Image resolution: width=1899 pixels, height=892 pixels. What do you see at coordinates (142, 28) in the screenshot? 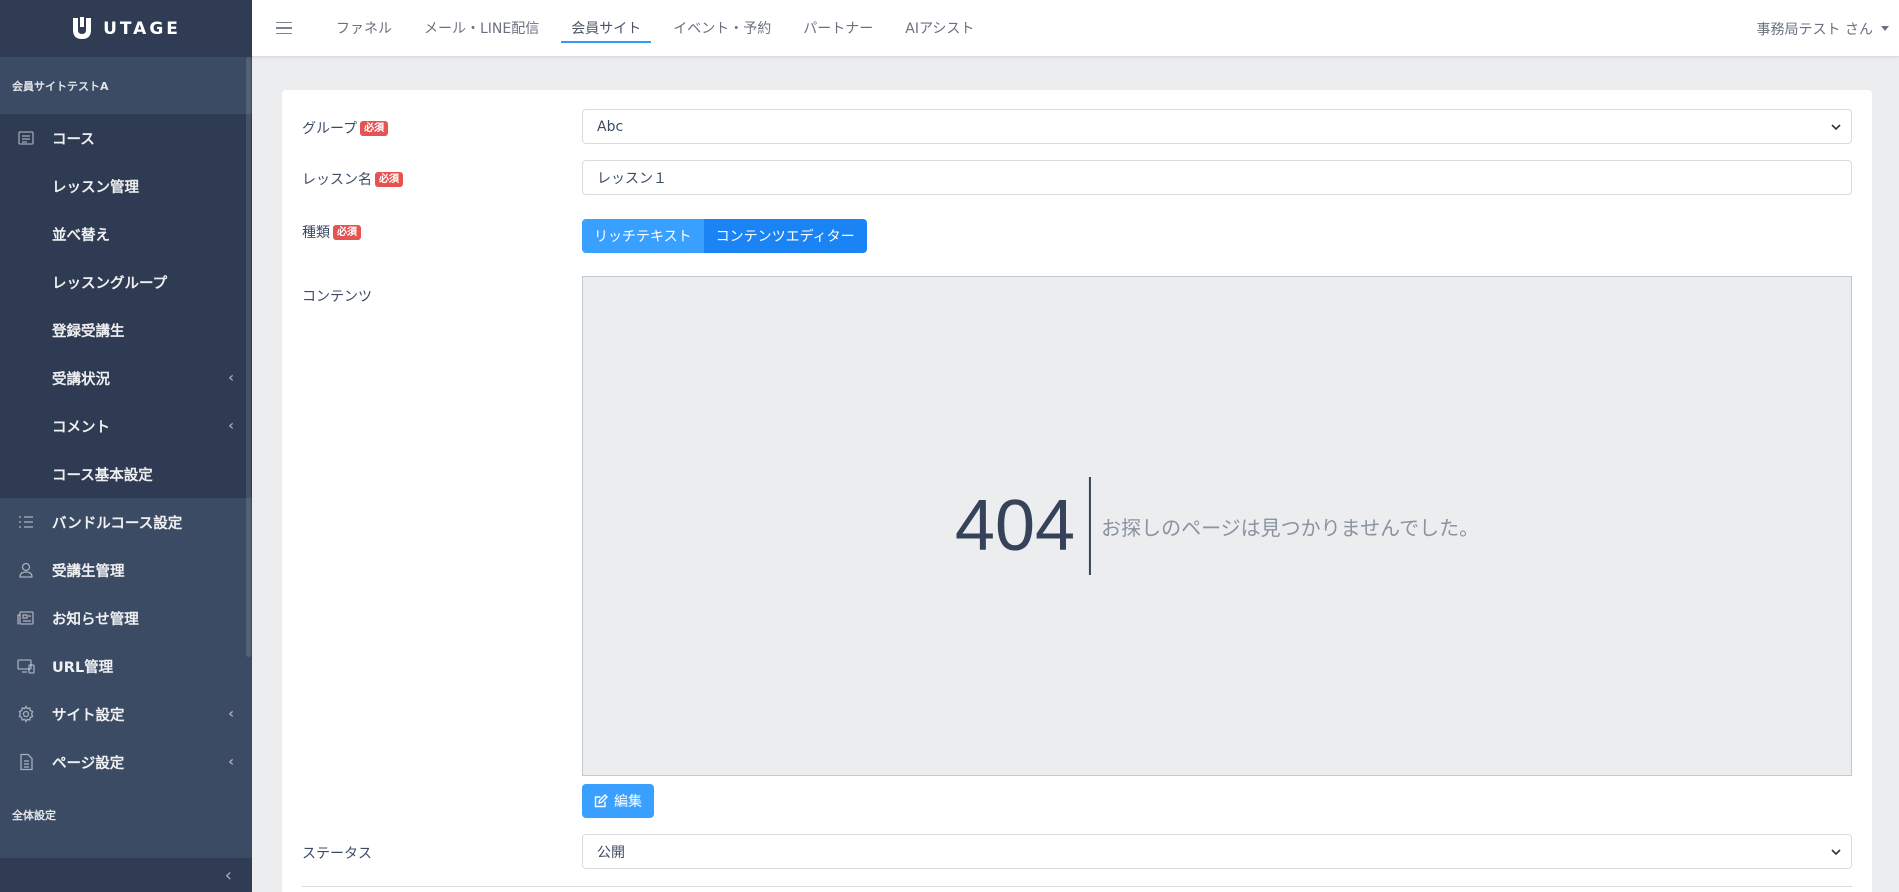
I see `brand-name: UTAGE` at bounding box center [142, 28].